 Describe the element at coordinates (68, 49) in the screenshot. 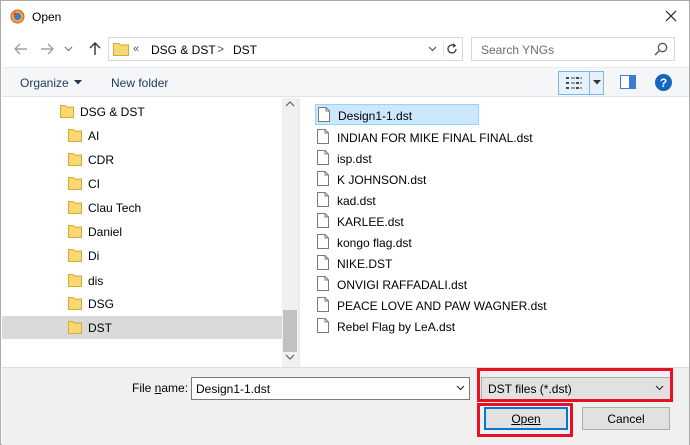

I see `recent-locations-button` at that location.